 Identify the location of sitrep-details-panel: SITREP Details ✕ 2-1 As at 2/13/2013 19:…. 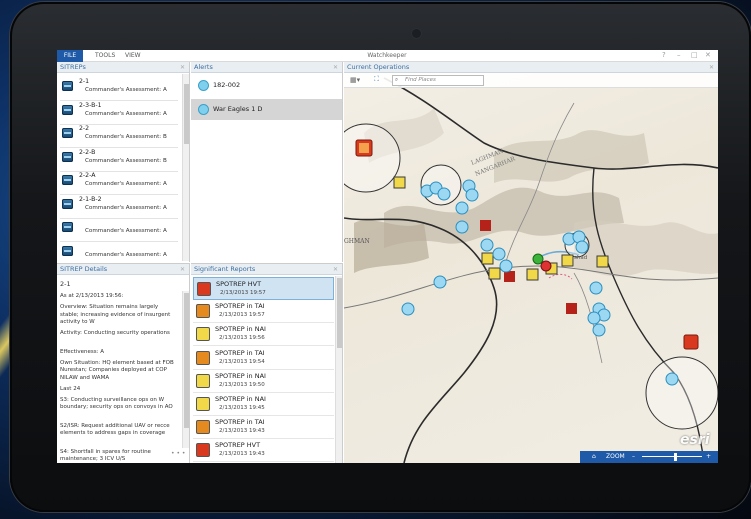
(123, 363).